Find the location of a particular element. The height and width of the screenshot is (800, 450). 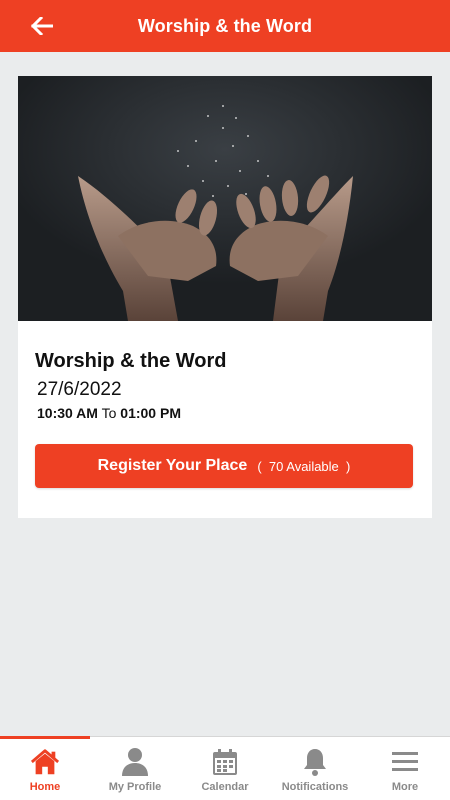

tab-home-label: Home is located at coordinates (45, 787).